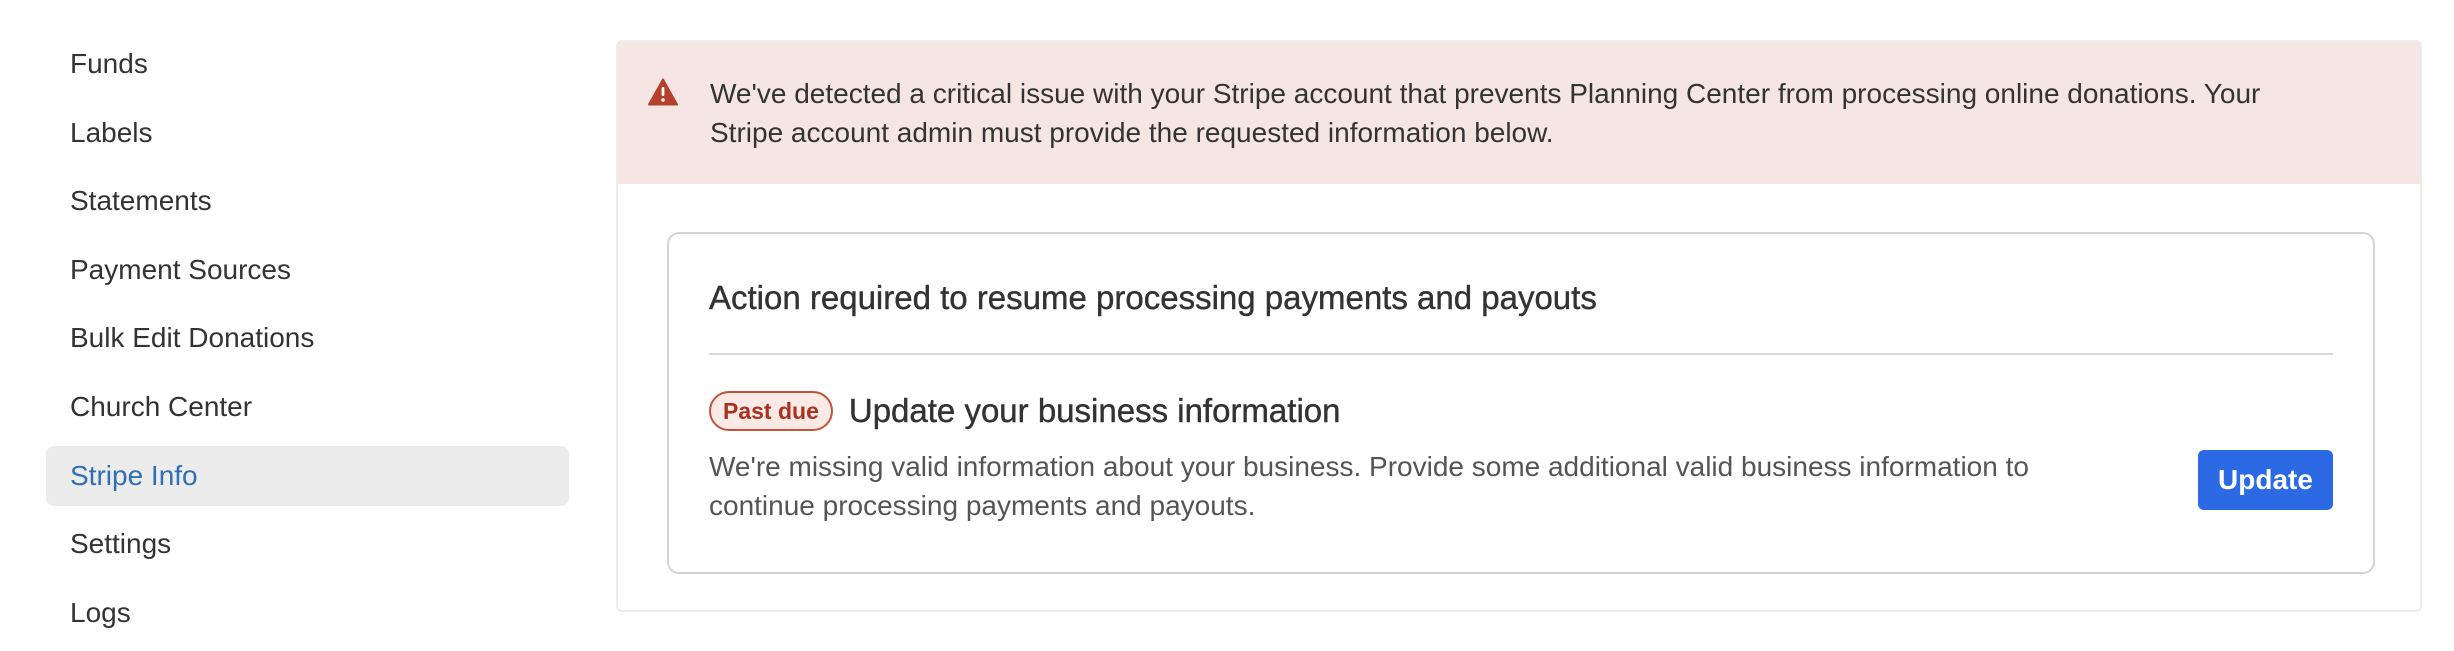 The width and height of the screenshot is (2454, 651). Describe the element at coordinates (771, 411) in the screenshot. I see `past-due-badge: Past due` at that location.